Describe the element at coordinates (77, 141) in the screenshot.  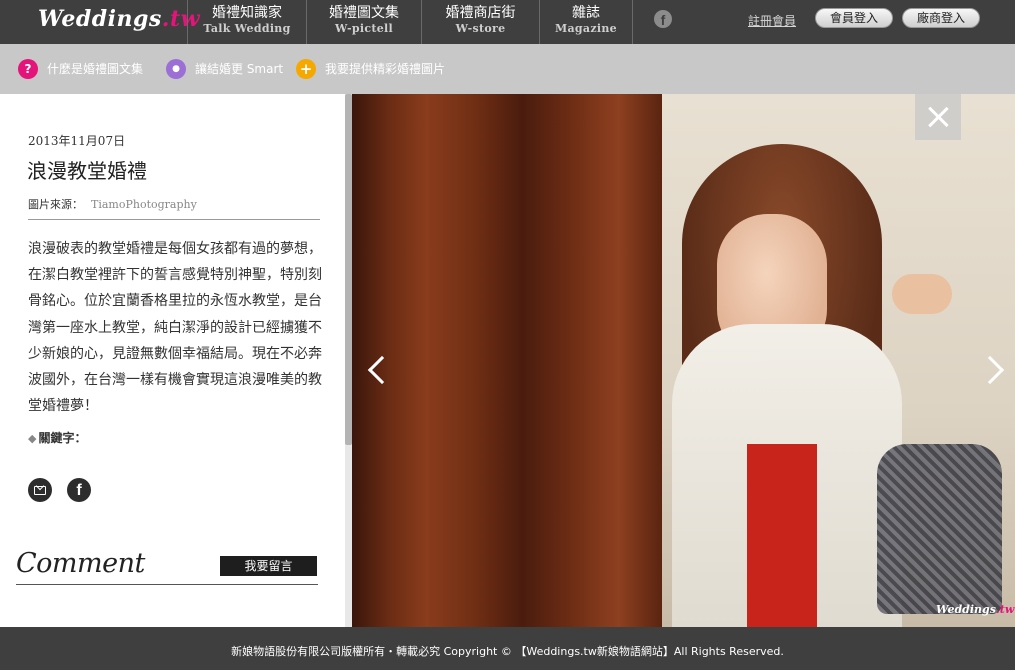
I see `article-date: 2013年11月07日` at that location.